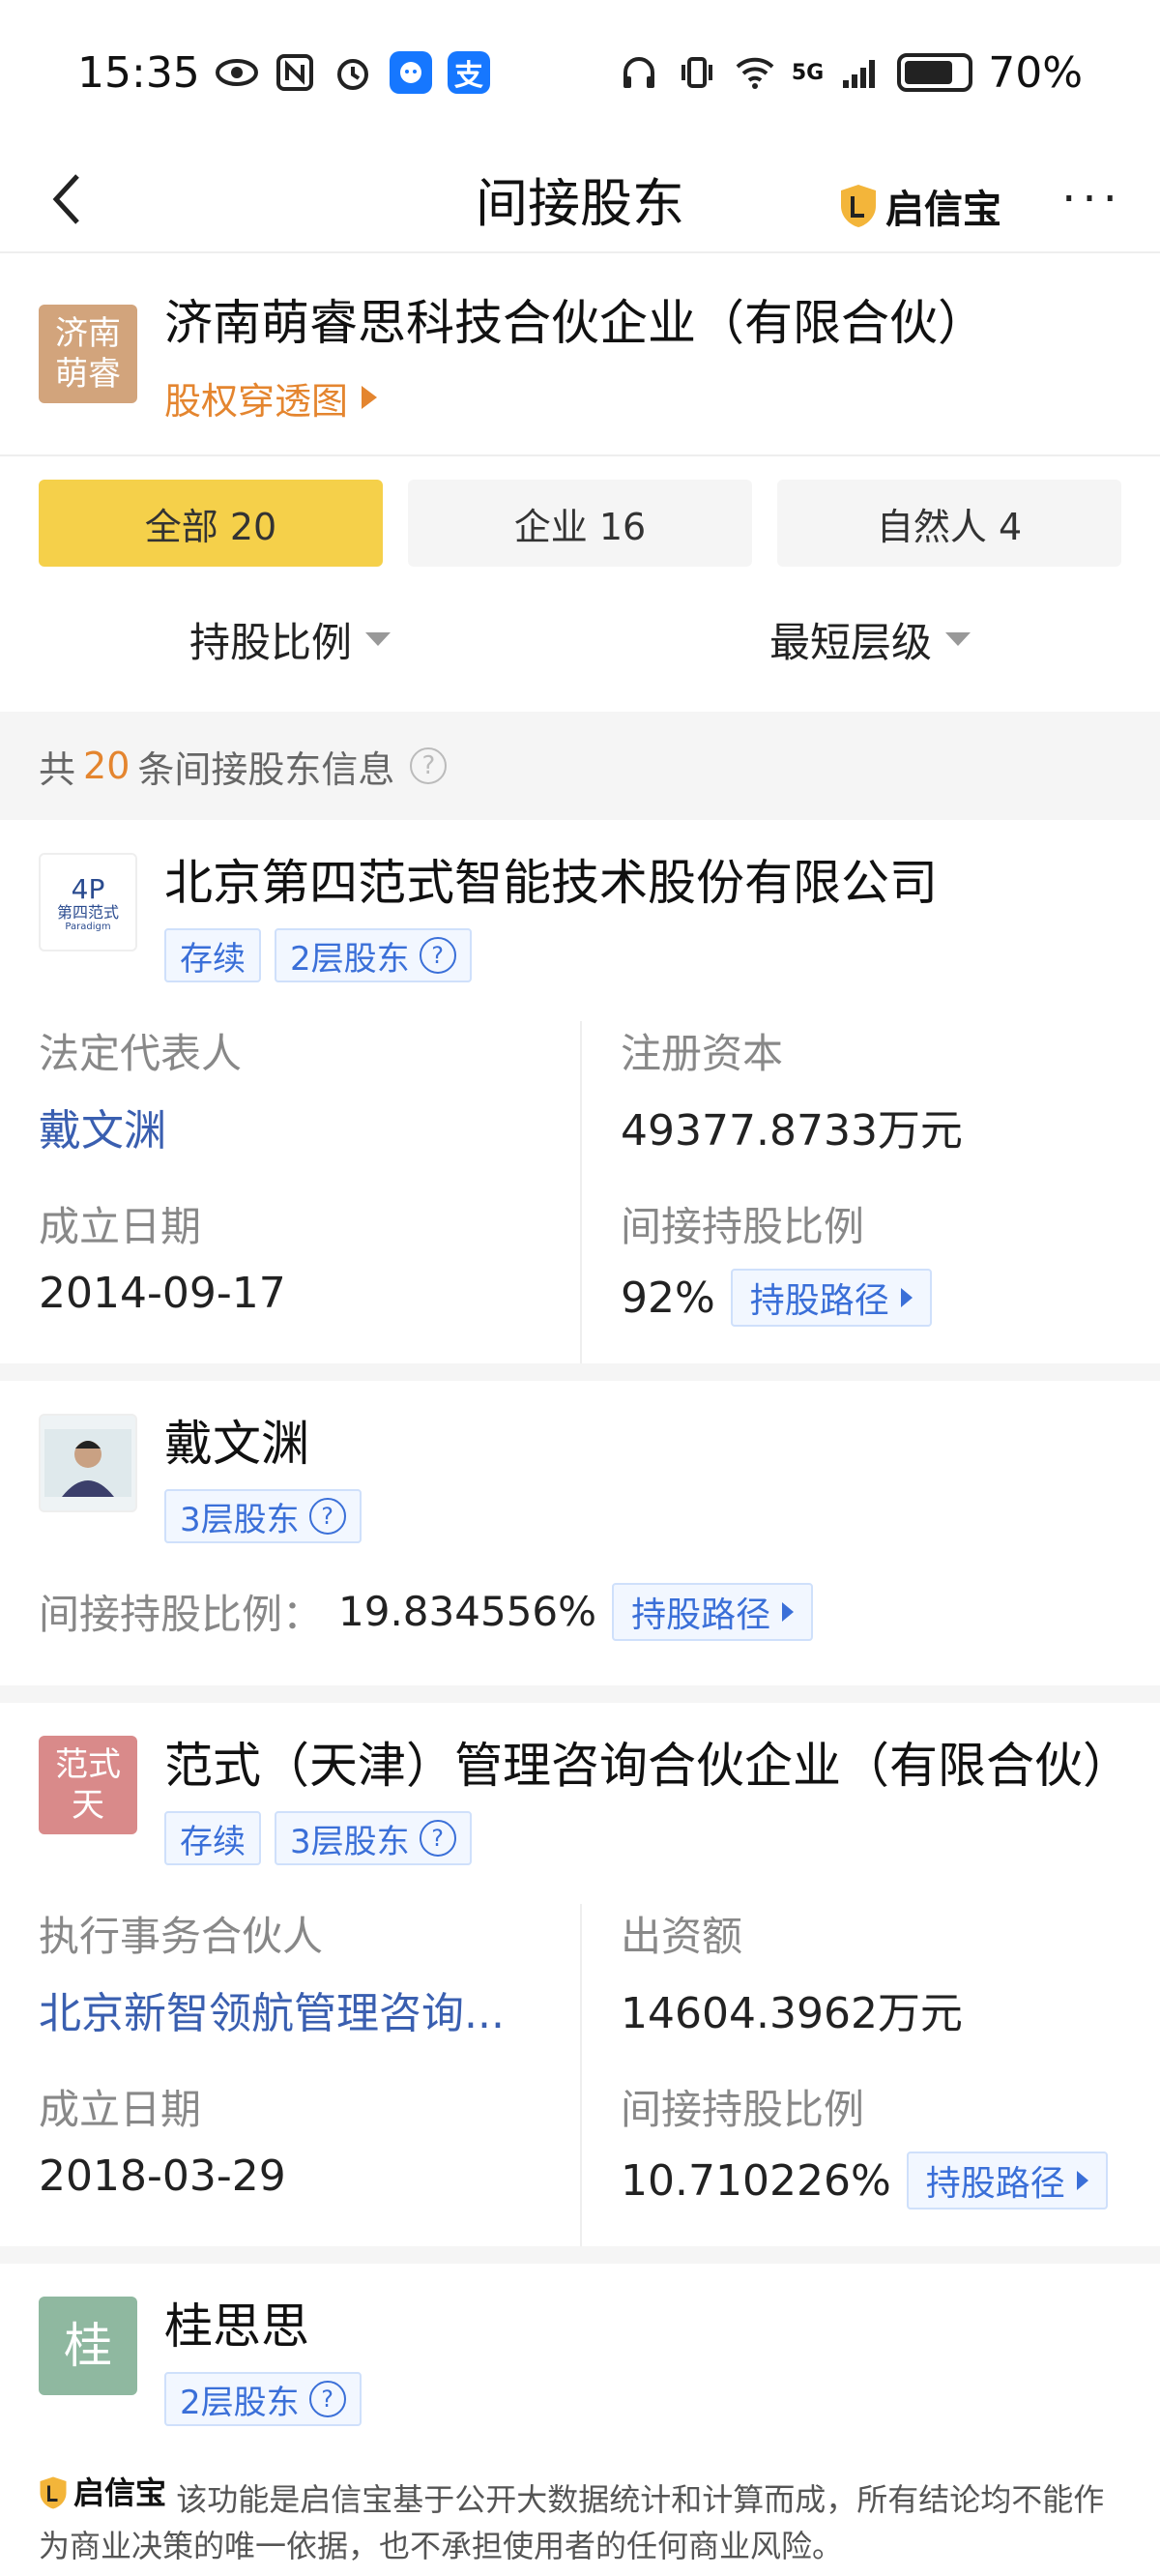 The image size is (1160, 2576). I want to click on signal-icon, so click(860, 72).